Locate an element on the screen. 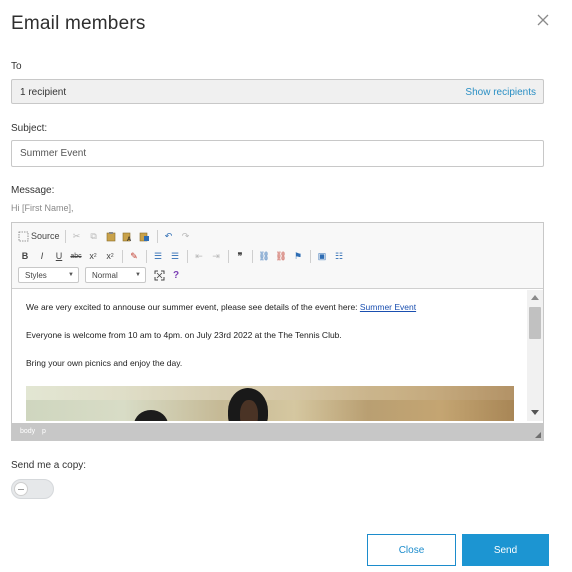 This screenshot has height=572, width=572. element-path-bar: body p is located at coordinates (277, 431).